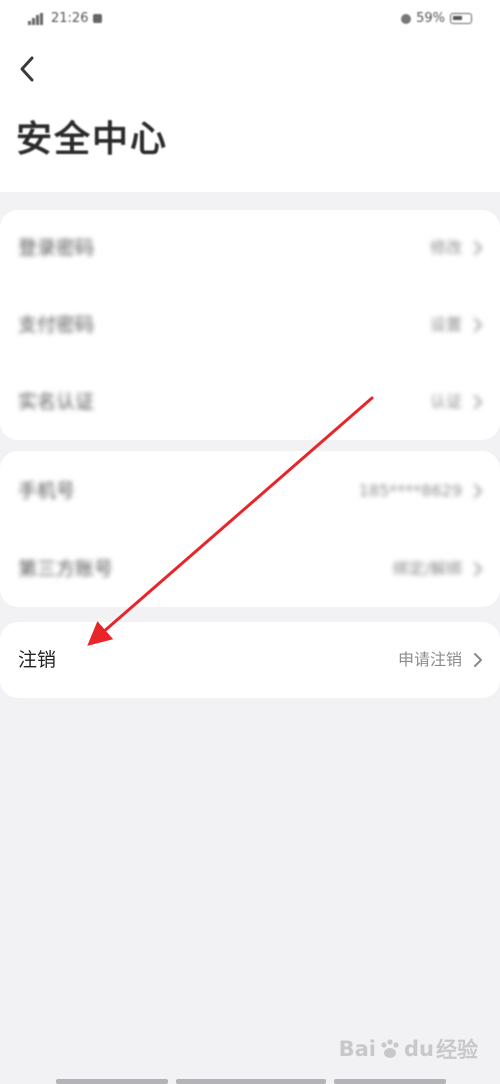 Image resolution: width=500 pixels, height=1084 pixels. What do you see at coordinates (56, 325) in the screenshot?
I see `row-label: 支付密码` at bounding box center [56, 325].